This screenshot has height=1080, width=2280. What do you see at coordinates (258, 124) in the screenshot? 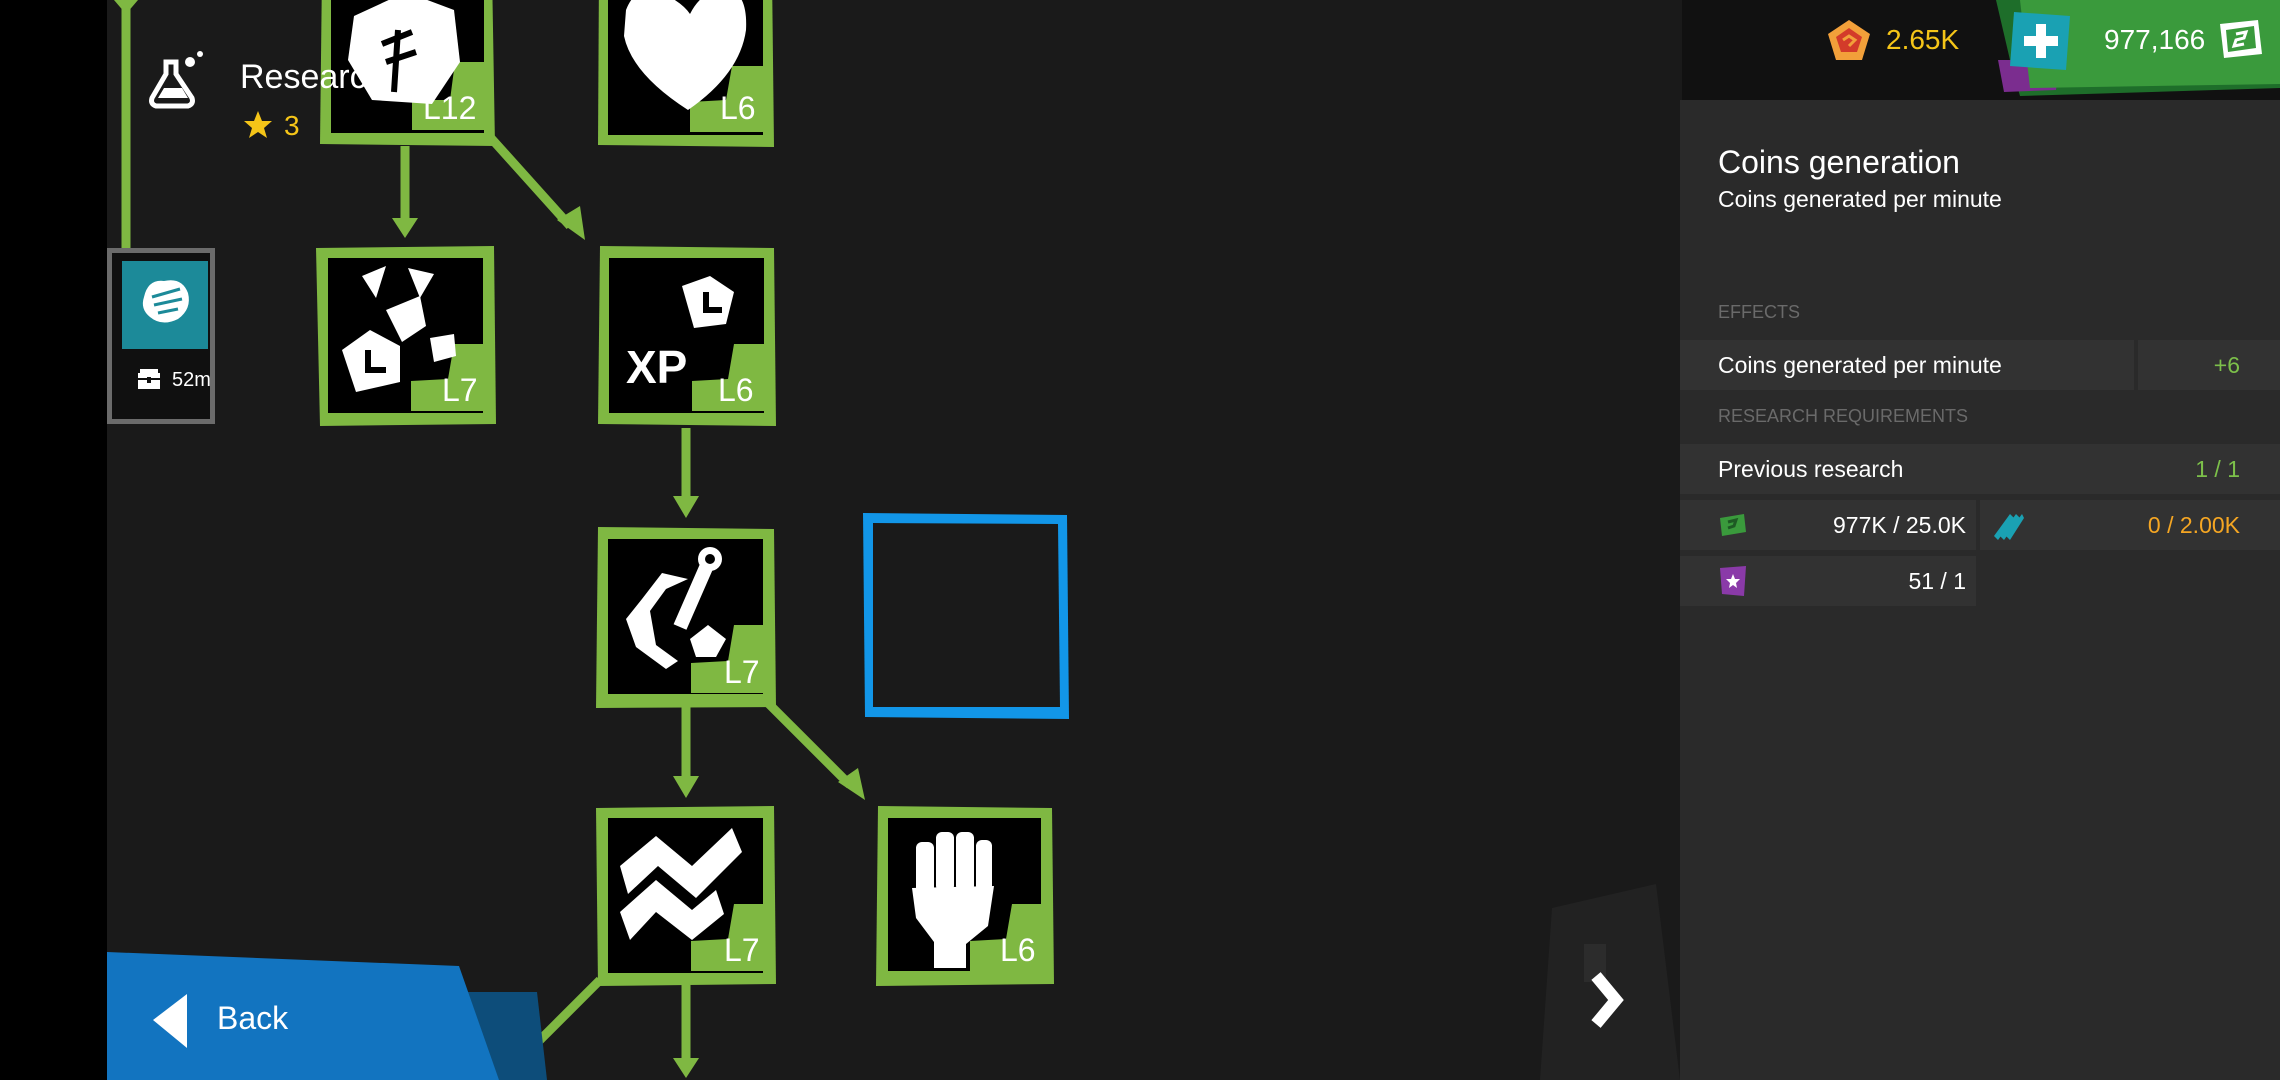
I see `star-icon` at bounding box center [258, 124].